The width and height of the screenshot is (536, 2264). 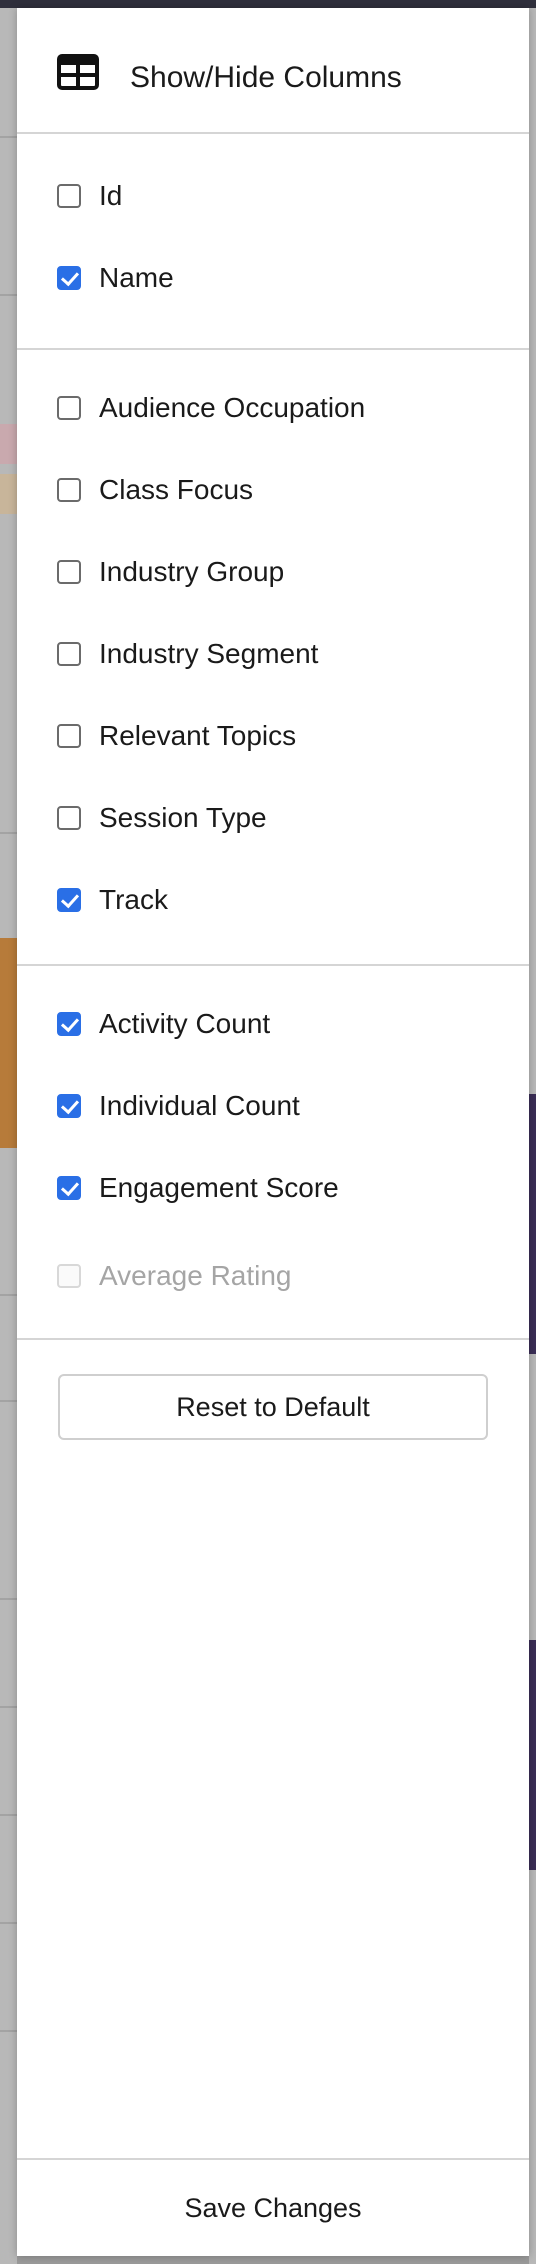 I want to click on panel-title: Show/Hide Columns, so click(x=266, y=77).